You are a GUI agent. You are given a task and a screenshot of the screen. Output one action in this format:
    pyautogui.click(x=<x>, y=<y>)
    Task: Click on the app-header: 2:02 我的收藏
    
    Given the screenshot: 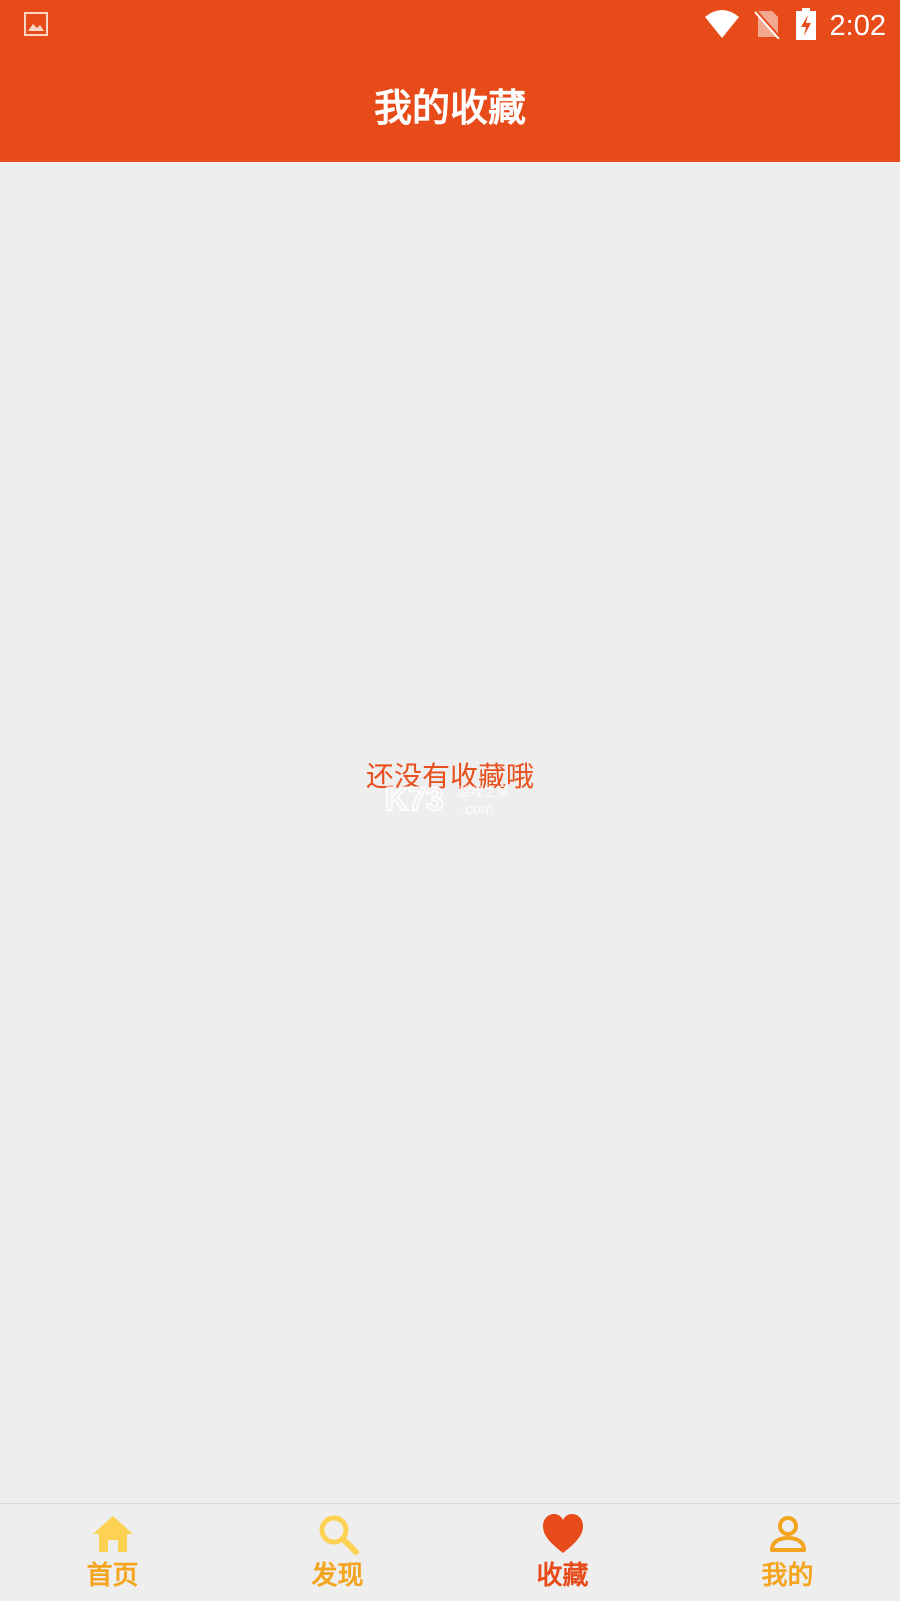 What is the action you would take?
    pyautogui.click(x=450, y=81)
    